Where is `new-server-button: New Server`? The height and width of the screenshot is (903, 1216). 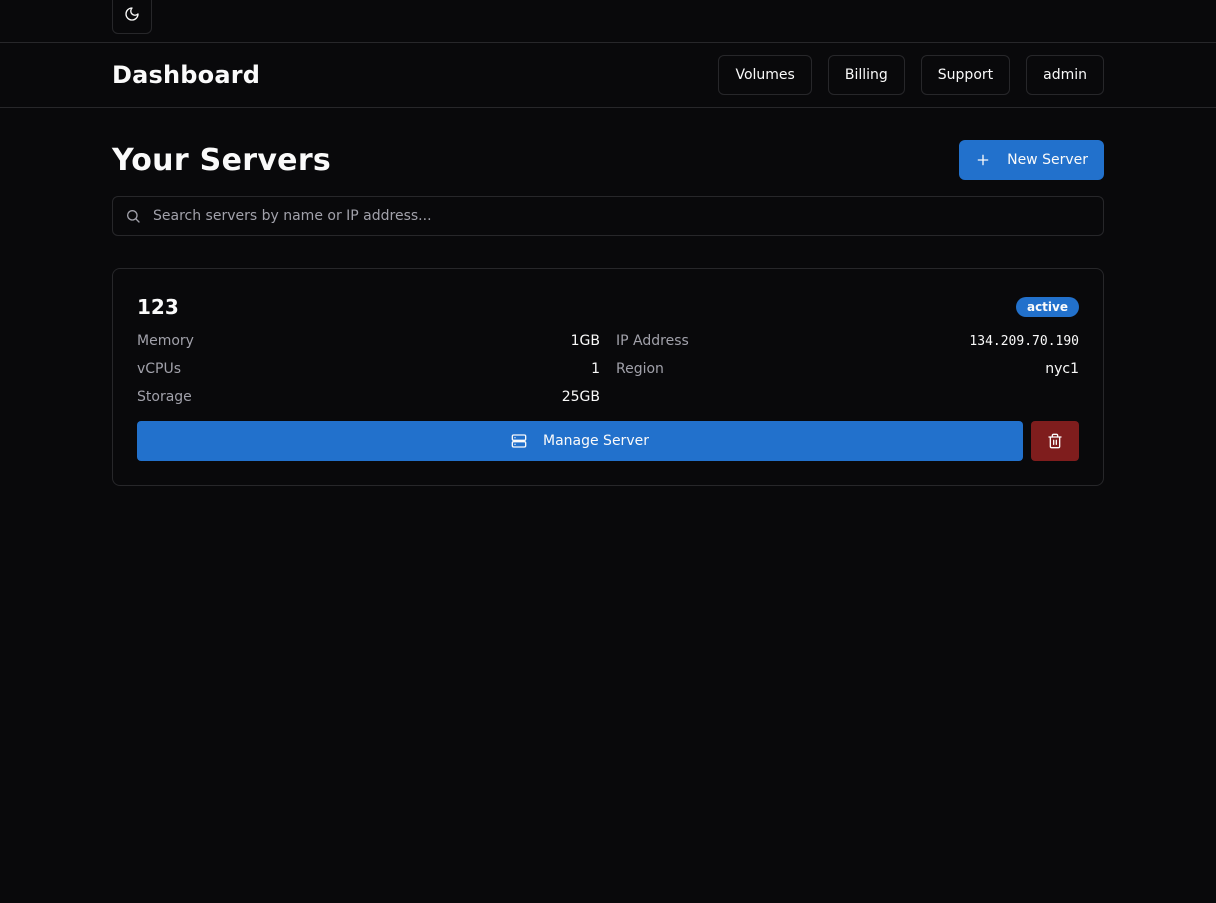 new-server-button: New Server is located at coordinates (1031, 160).